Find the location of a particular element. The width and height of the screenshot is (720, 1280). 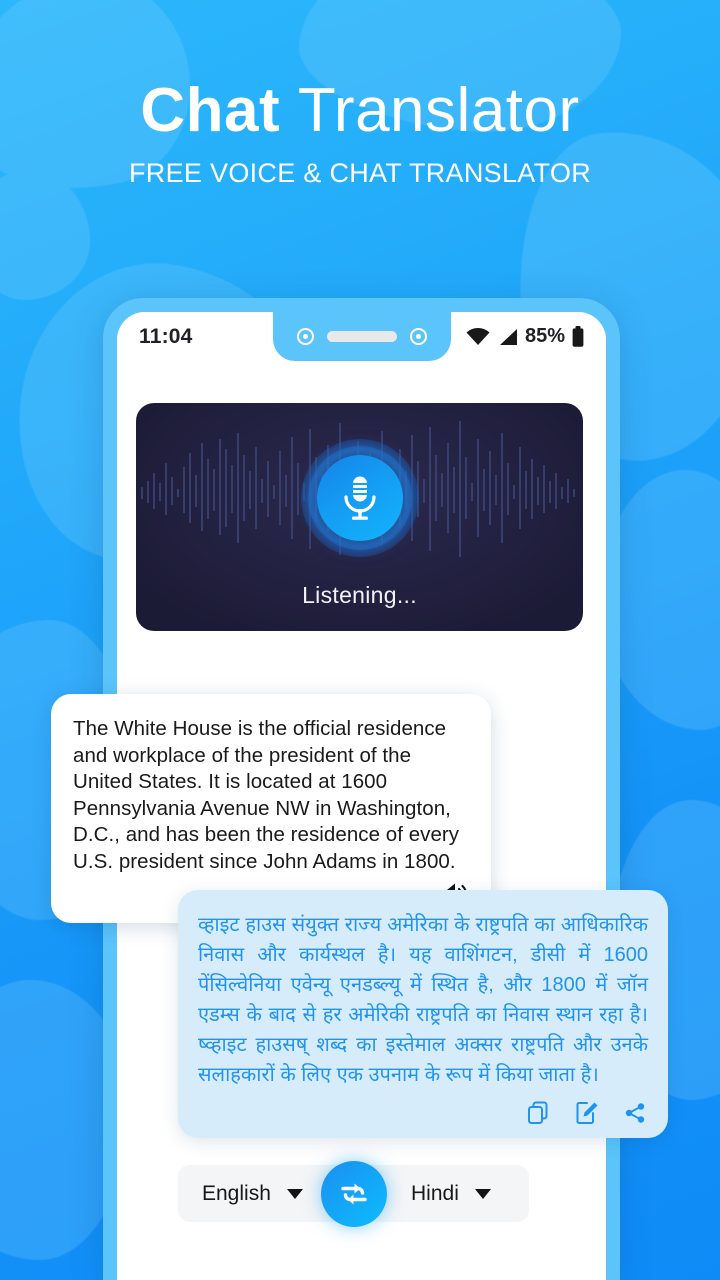

target-language-label: Hindi is located at coordinates (435, 1193).